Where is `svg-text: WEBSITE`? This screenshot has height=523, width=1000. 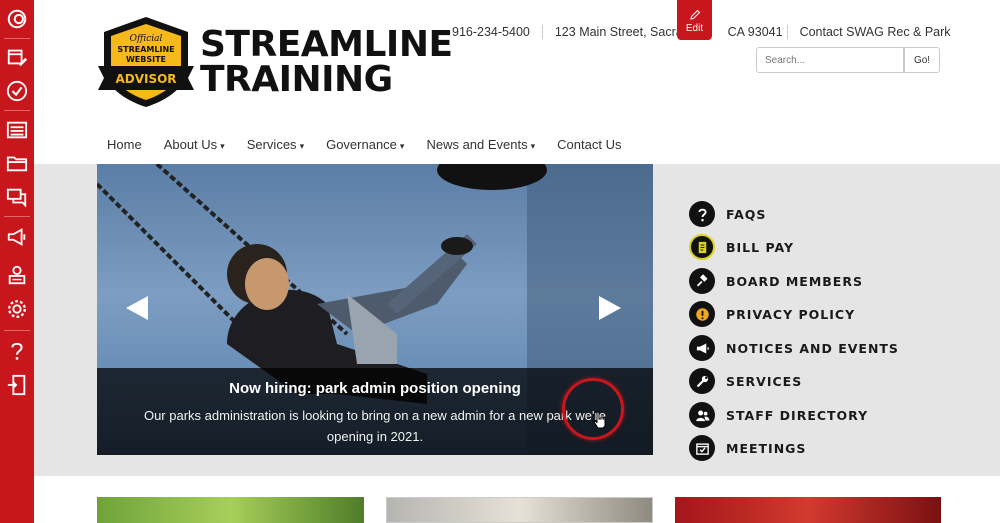
svg-text: WEBSITE is located at coordinates (146, 59).